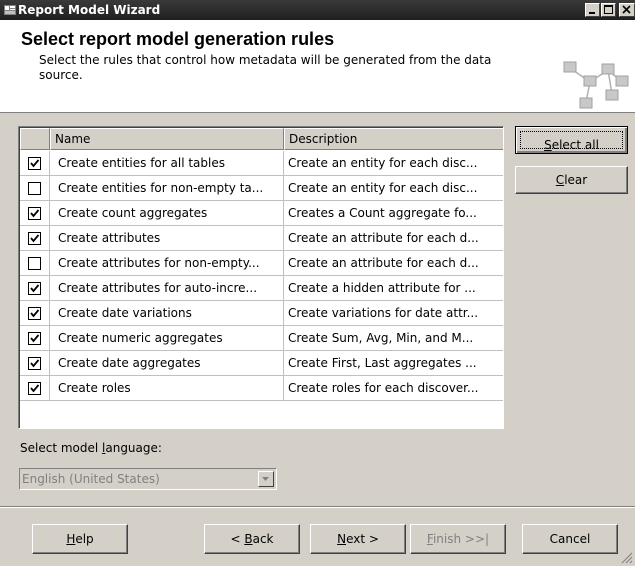  I want to click on wizard-app-icon, so click(10, 10).